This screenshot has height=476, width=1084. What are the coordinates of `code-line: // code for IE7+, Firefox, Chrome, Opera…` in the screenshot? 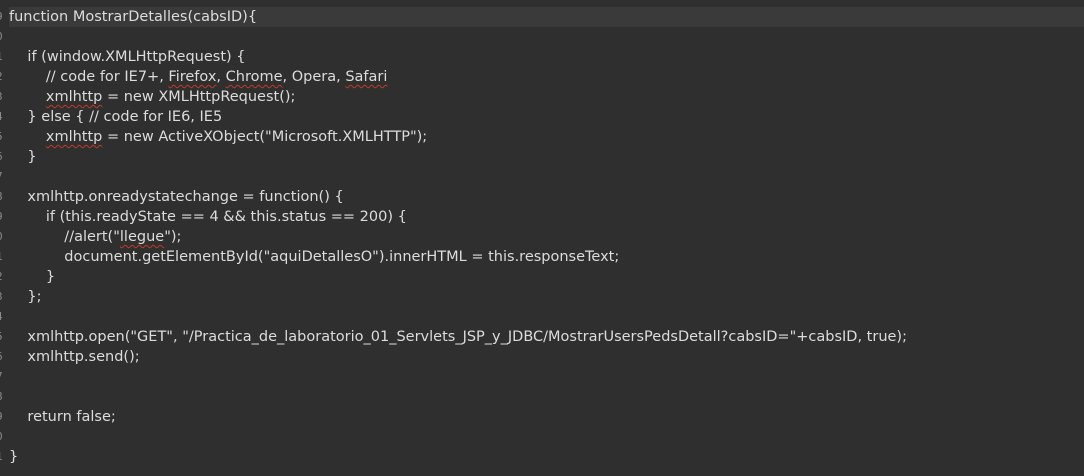 It's located at (546, 77).